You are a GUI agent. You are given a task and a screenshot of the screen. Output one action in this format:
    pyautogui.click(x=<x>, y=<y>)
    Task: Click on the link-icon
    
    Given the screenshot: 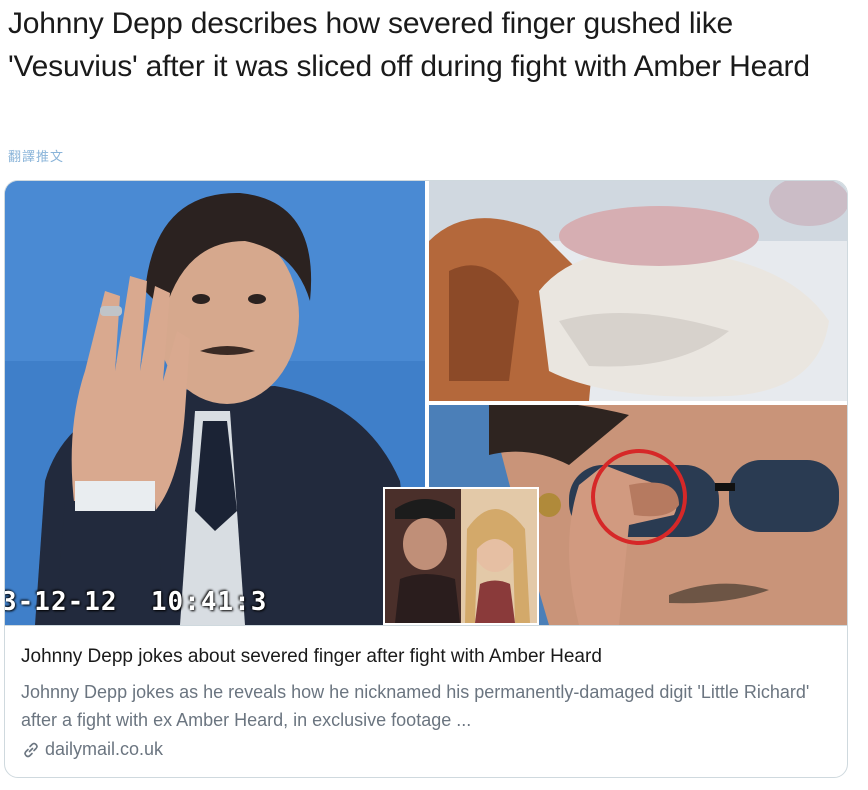 What is the action you would take?
    pyautogui.click(x=31, y=750)
    